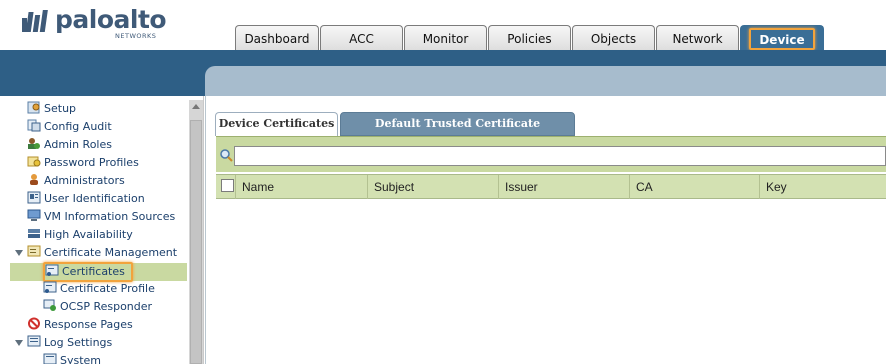  Describe the element at coordinates (111, 19) in the screenshot. I see `logo-wordmark: paloalto` at that location.